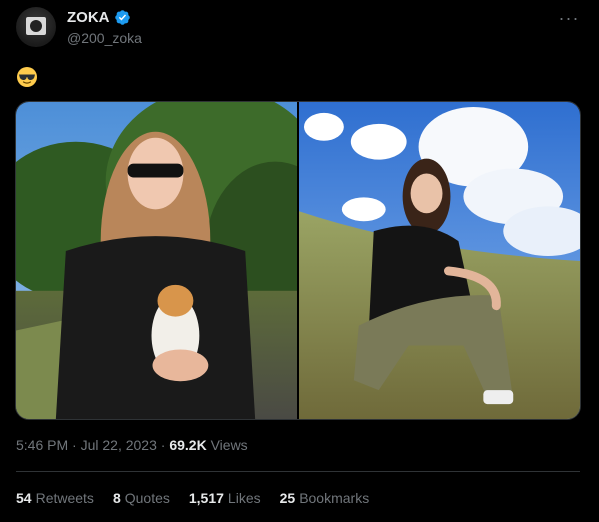  I want to click on likes-label: Likes, so click(244, 498).